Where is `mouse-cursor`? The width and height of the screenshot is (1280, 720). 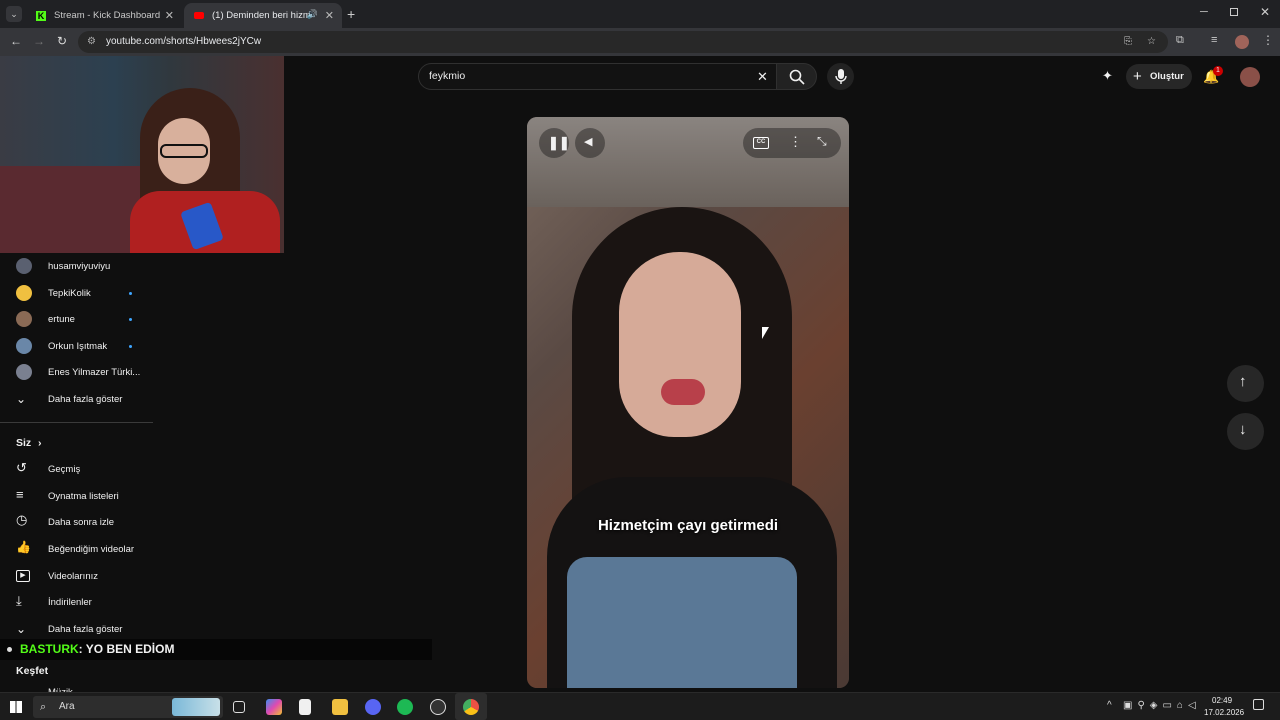
mouse-cursor is located at coordinates (765, 333).